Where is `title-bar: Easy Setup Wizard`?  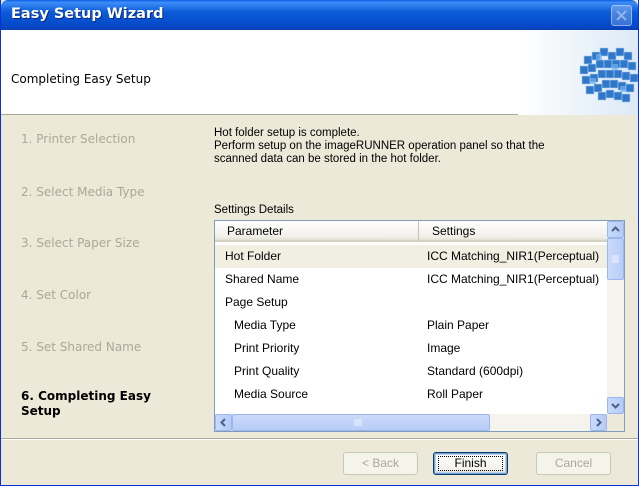 title-bar: Easy Setup Wizard is located at coordinates (319, 15).